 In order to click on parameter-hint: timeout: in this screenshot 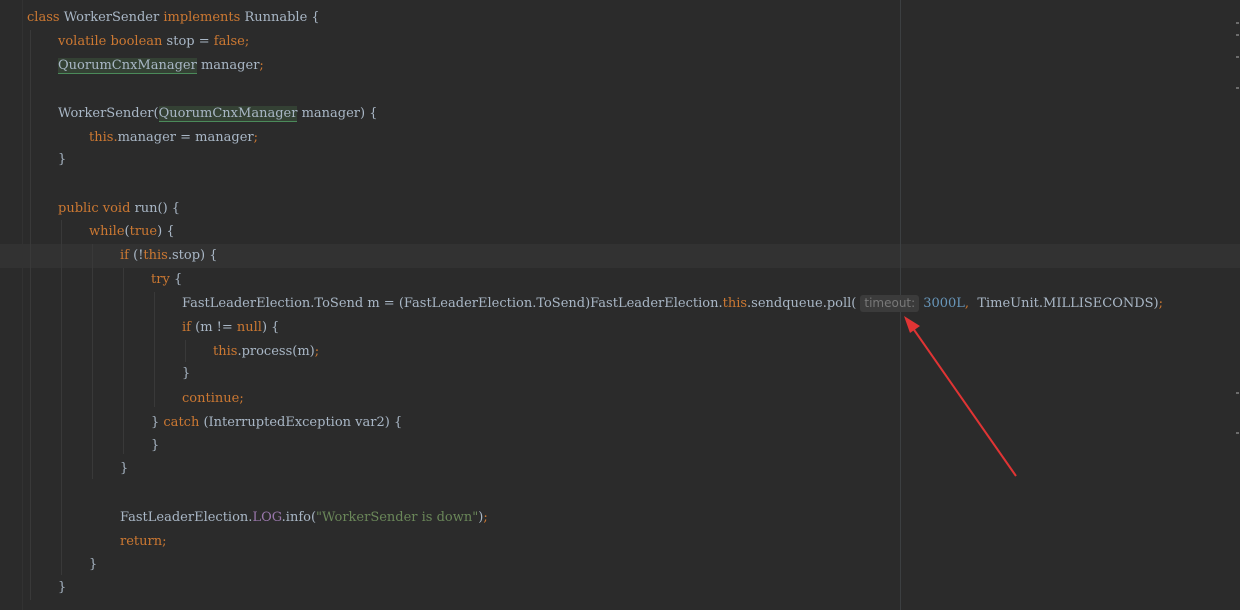, I will do `click(890, 303)`.